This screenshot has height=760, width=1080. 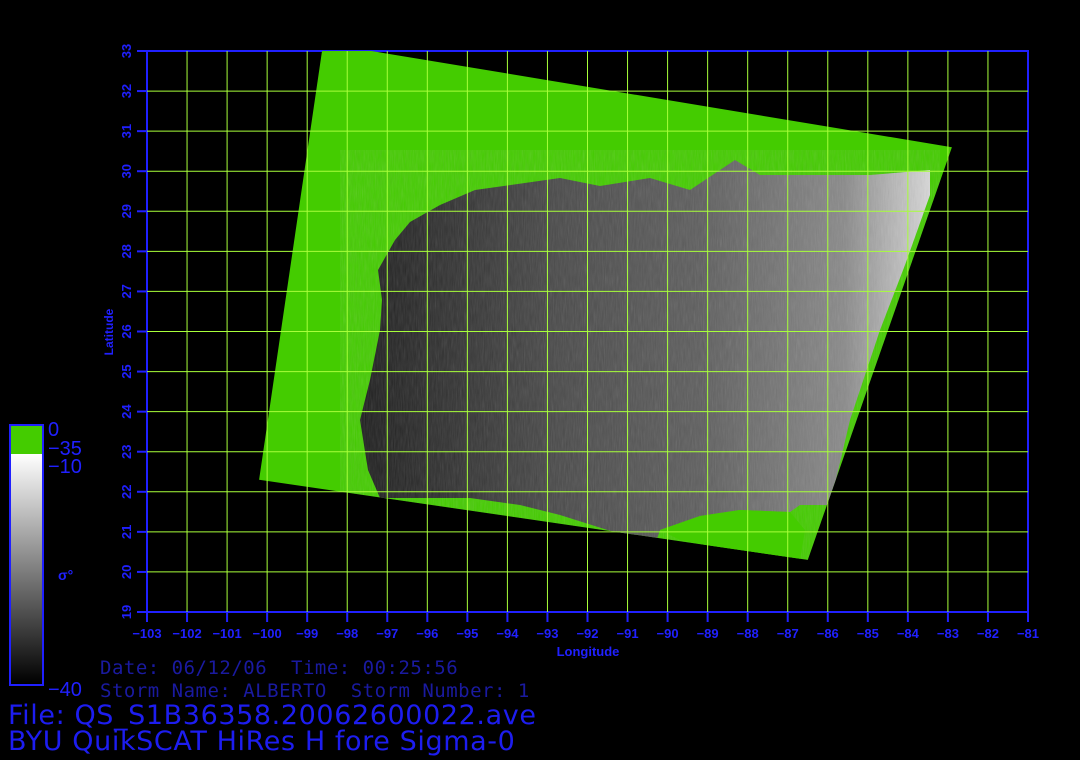 What do you see at coordinates (226, 633) in the screenshot?
I see `x-tick-label: −101` at bounding box center [226, 633].